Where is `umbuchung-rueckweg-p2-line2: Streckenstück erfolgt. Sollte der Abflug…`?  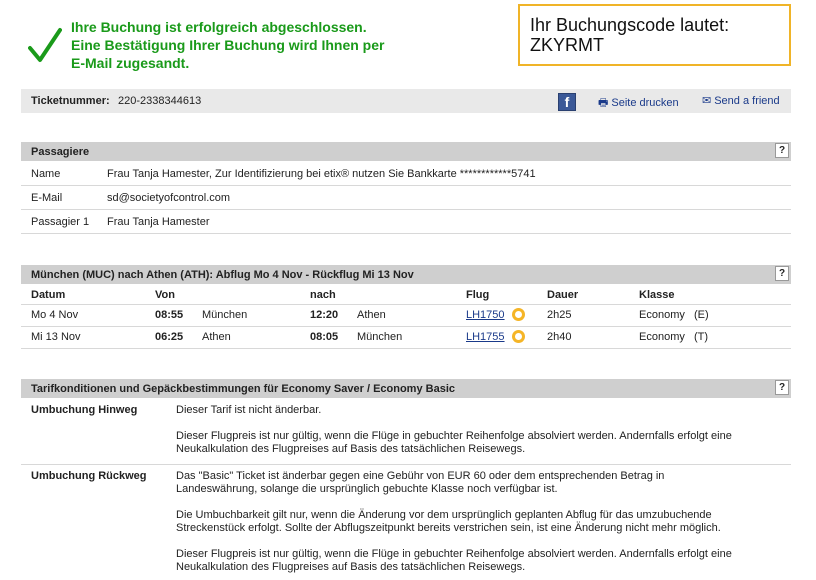
umbuchung-rueckweg-p2-line2: Streckenstück erfolgt. Sollte der Abflug… is located at coordinates (448, 528).